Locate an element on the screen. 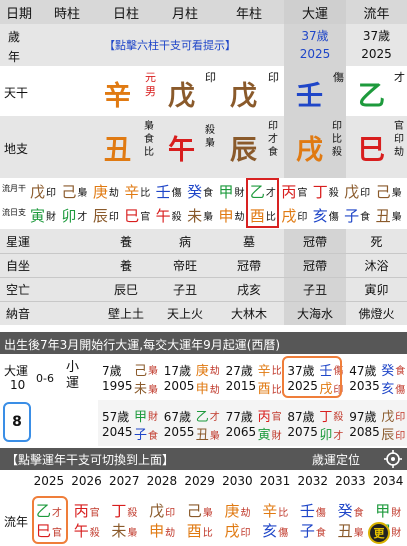 The image size is (407, 546). dayun-item-gan-tag: 財 is located at coordinates (153, 417).